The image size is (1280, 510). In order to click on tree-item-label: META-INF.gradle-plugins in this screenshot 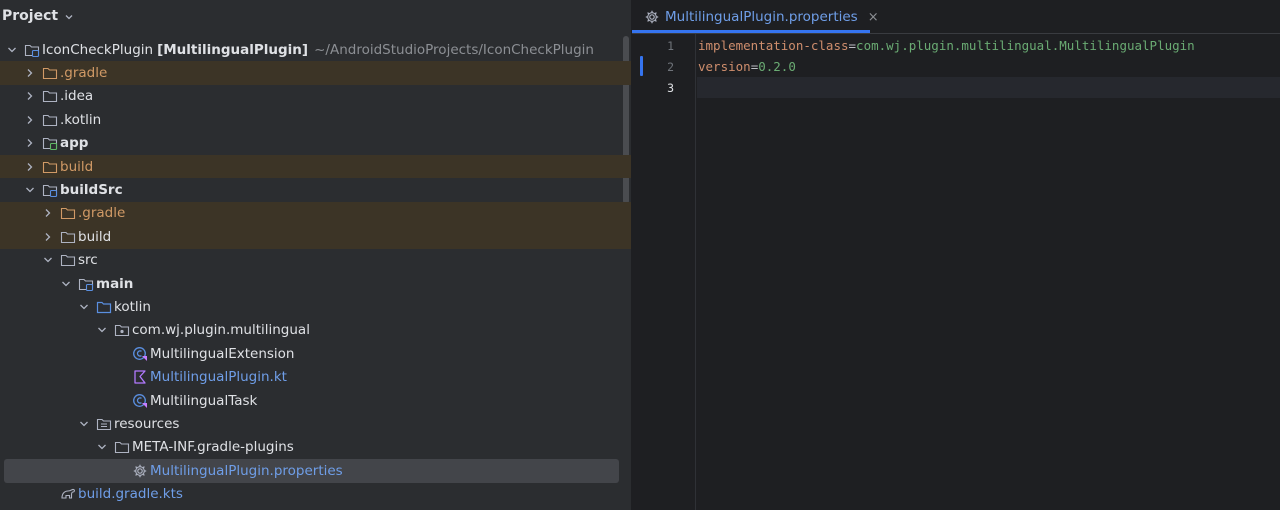, I will do `click(213, 447)`.